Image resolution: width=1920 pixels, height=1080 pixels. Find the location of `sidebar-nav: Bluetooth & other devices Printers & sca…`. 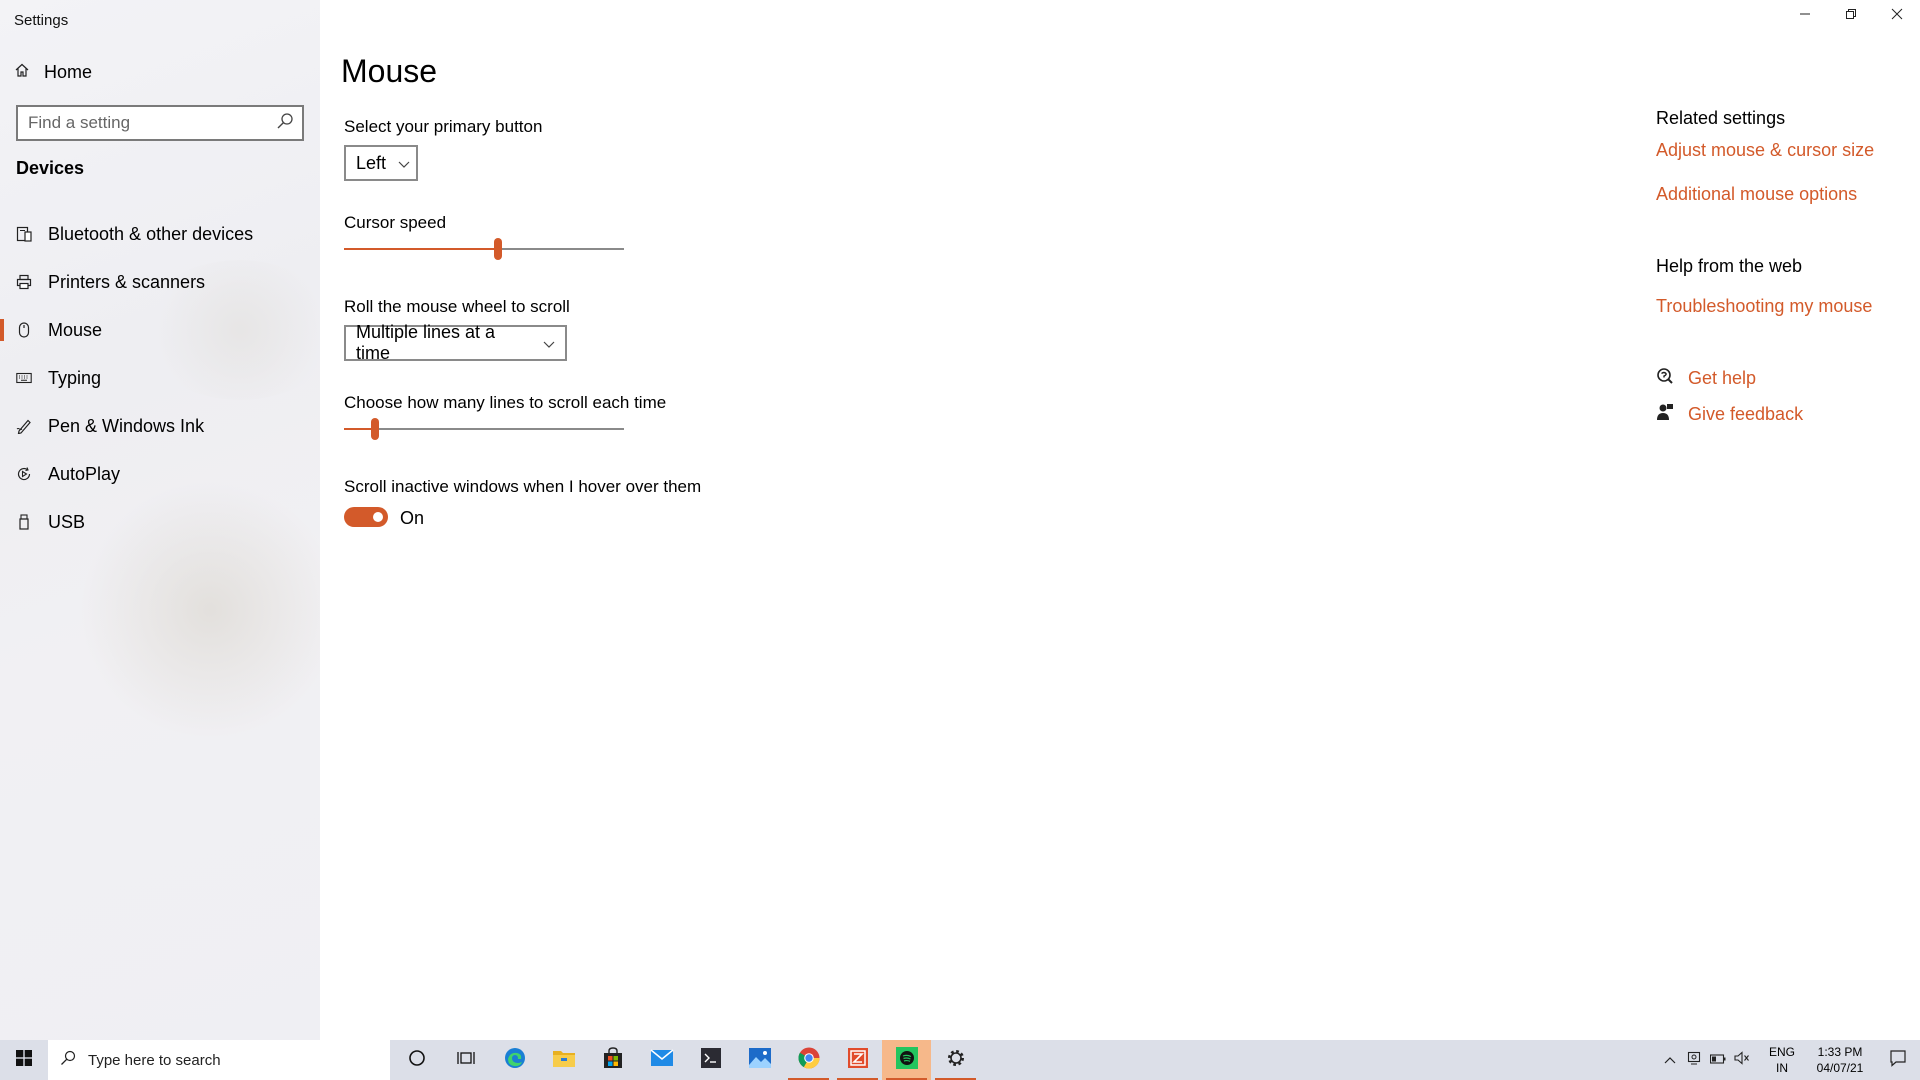

sidebar-nav: Bluetooth & other devices Printers & sca… is located at coordinates (160, 378).